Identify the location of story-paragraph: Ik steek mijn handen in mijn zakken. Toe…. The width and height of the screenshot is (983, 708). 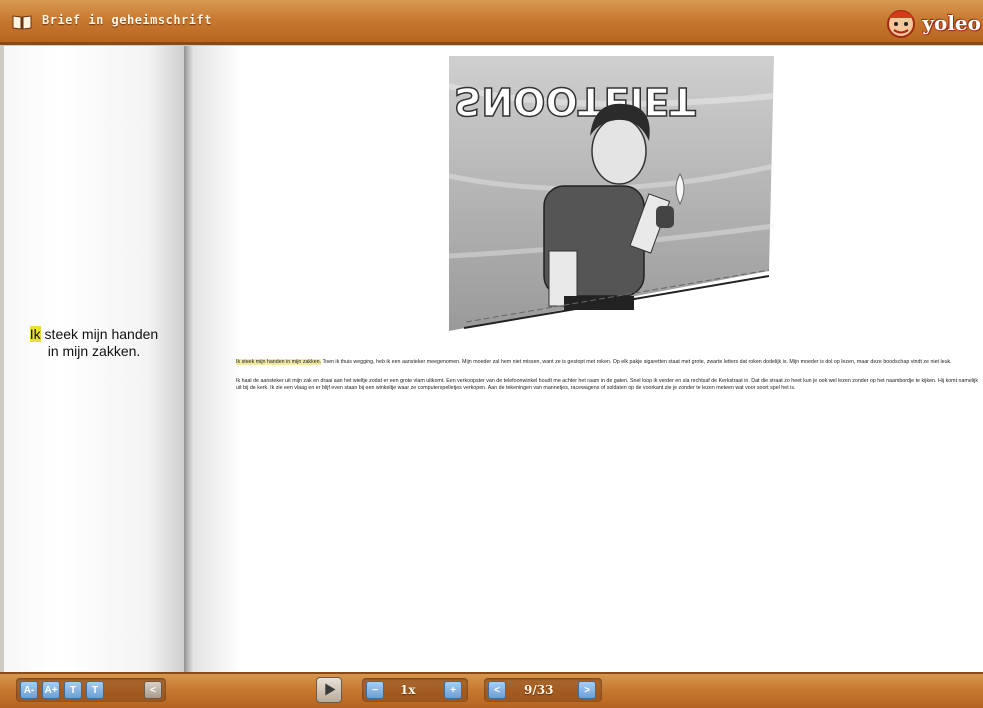
(608, 362).